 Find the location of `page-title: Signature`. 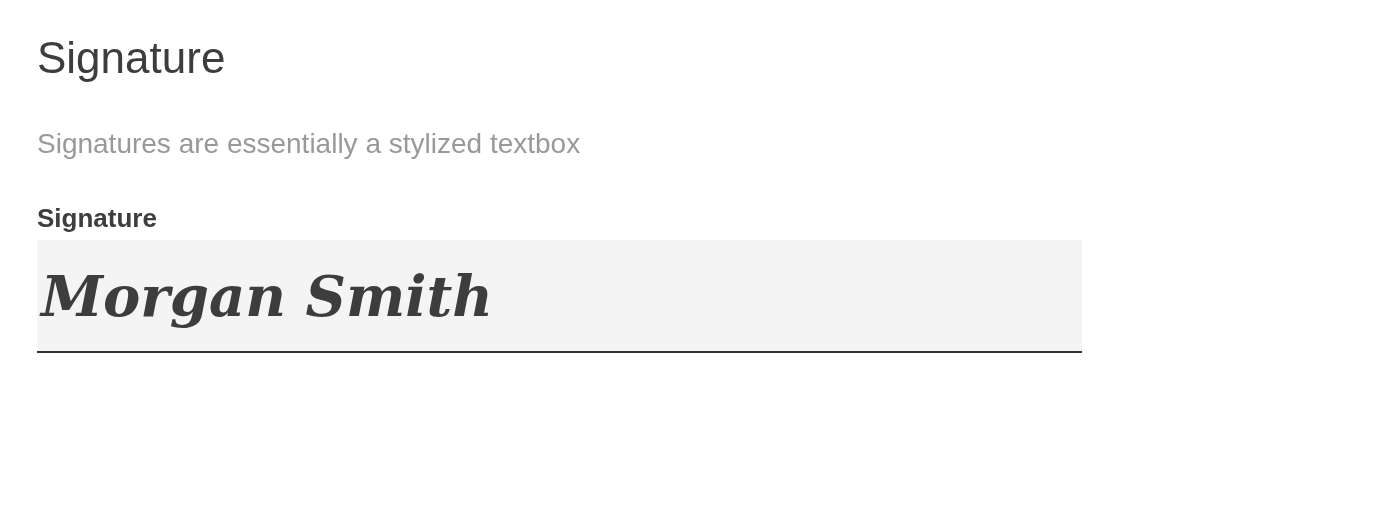

page-title: Signature is located at coordinates (131, 58).